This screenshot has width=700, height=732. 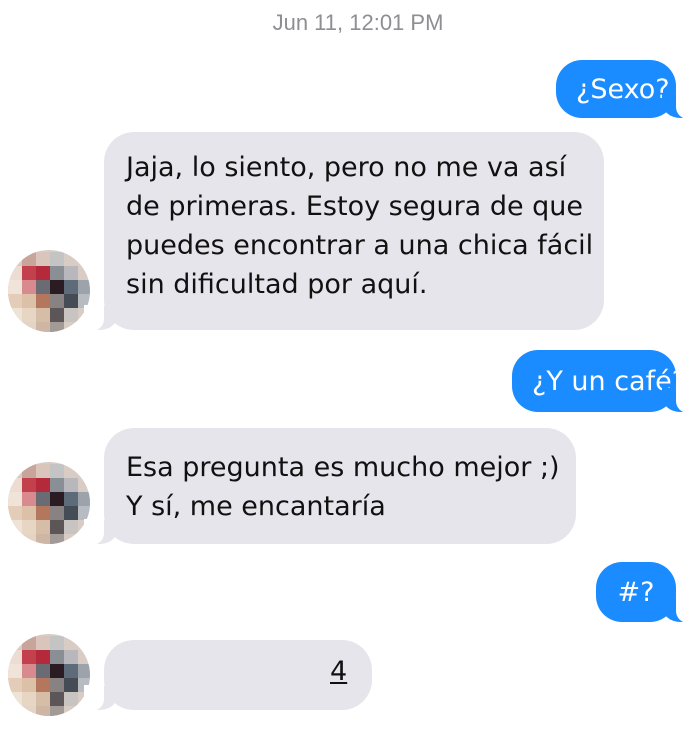 What do you see at coordinates (343, 467) in the screenshot?
I see `message-text-line: Esa pregunta es mucho mejor ;)` at bounding box center [343, 467].